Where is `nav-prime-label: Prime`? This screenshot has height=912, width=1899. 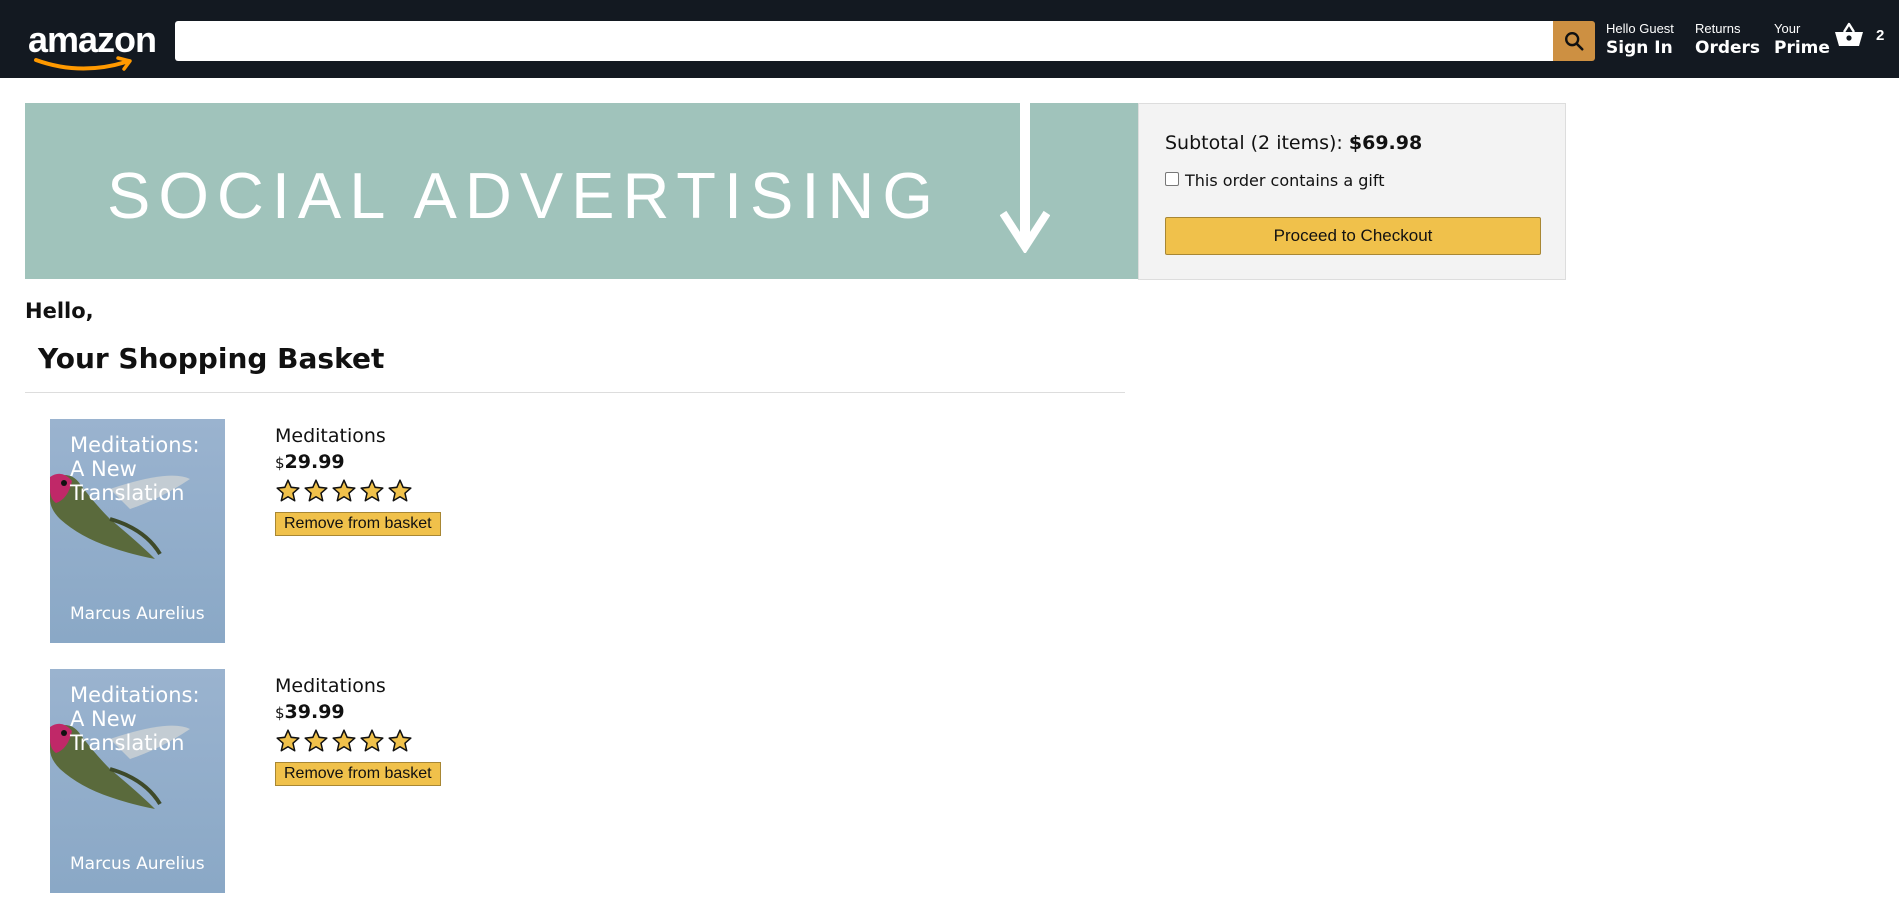
nav-prime-label: Prime is located at coordinates (1802, 48).